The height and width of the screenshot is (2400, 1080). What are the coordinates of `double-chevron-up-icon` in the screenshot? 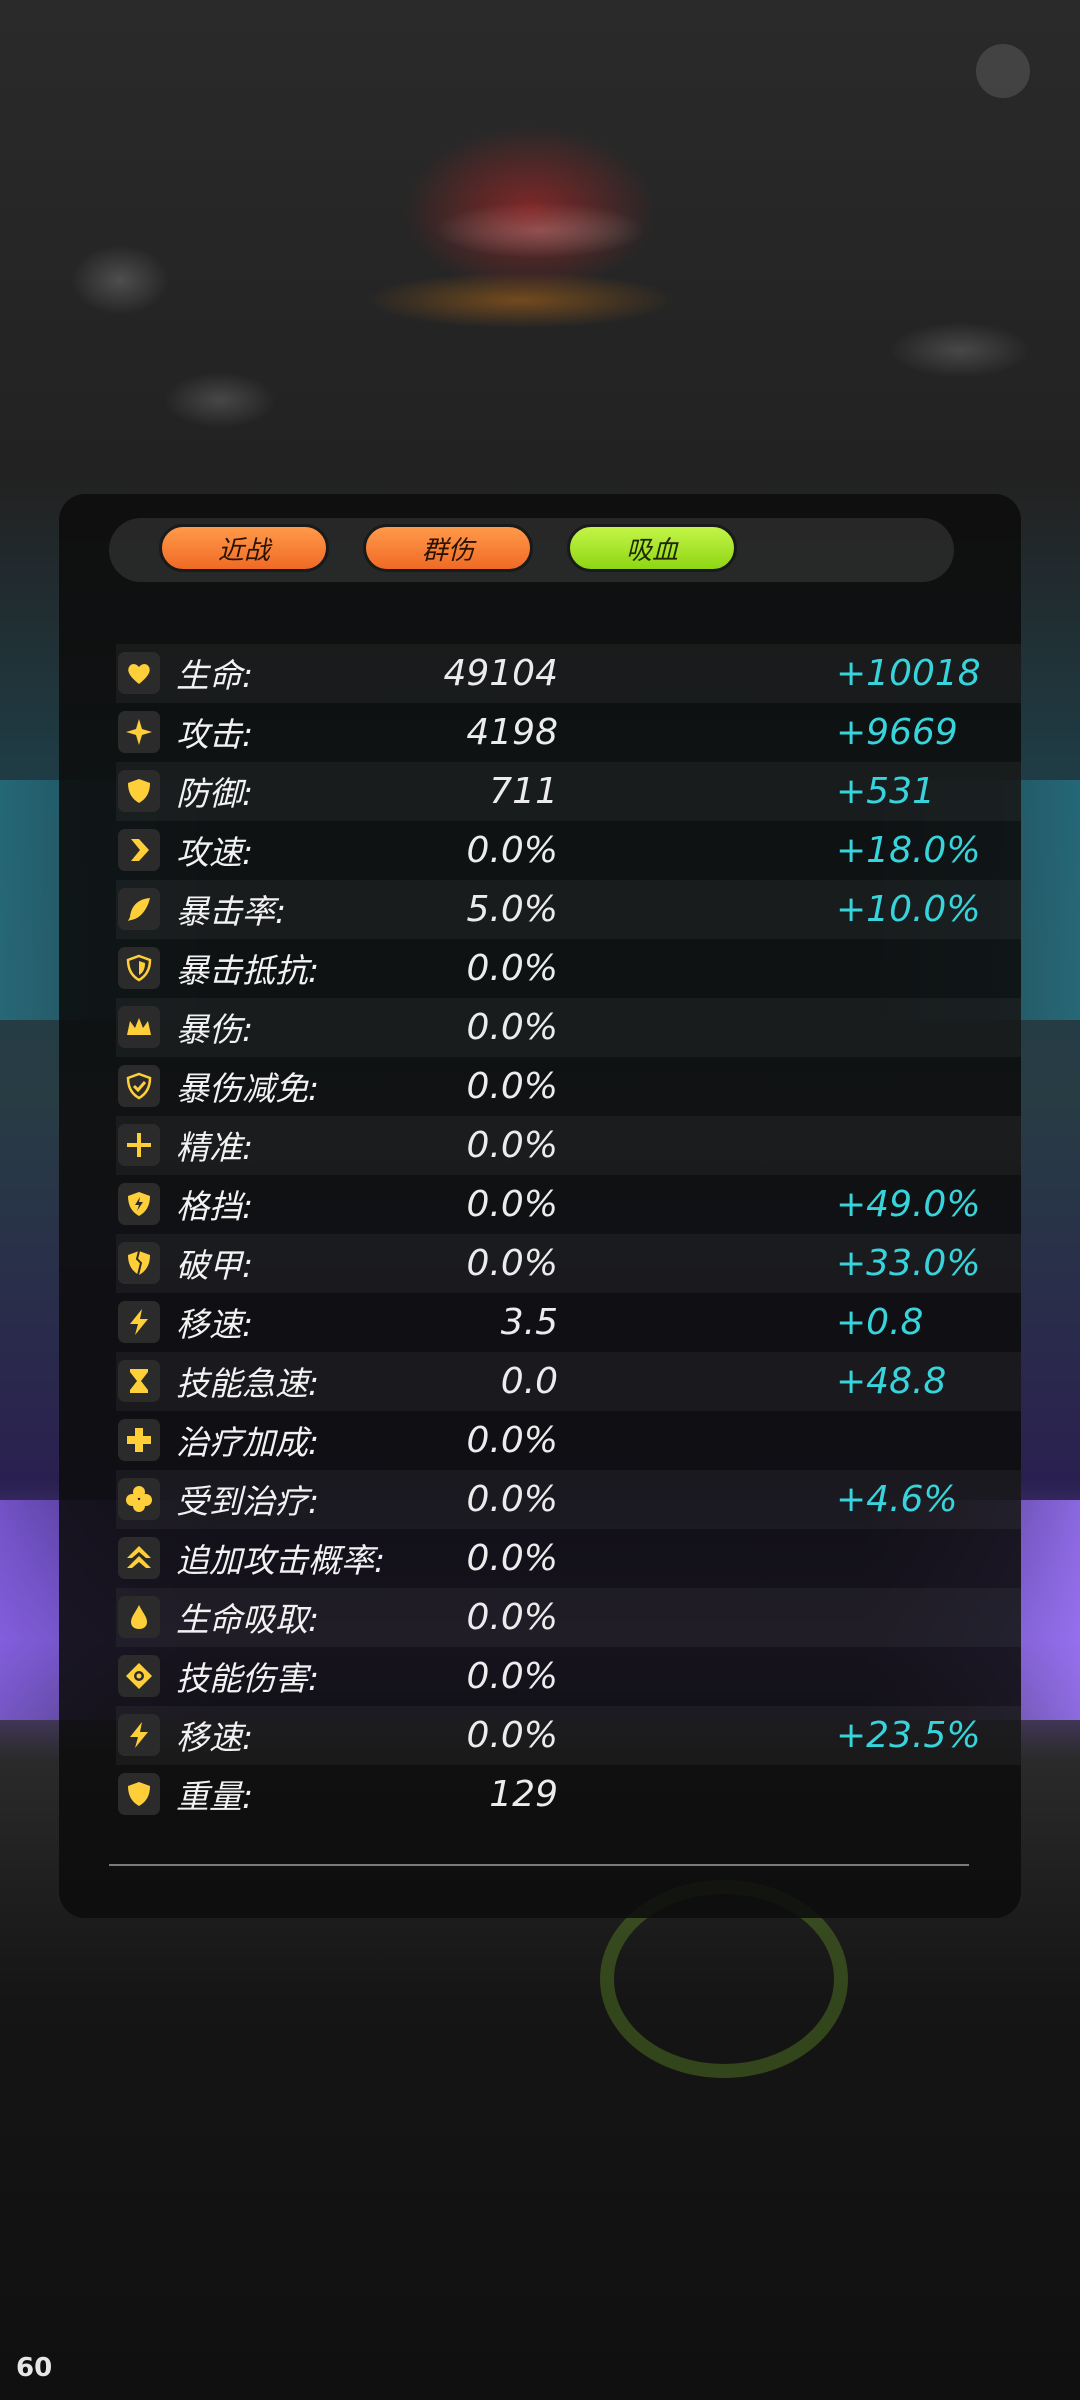 It's located at (139, 1558).